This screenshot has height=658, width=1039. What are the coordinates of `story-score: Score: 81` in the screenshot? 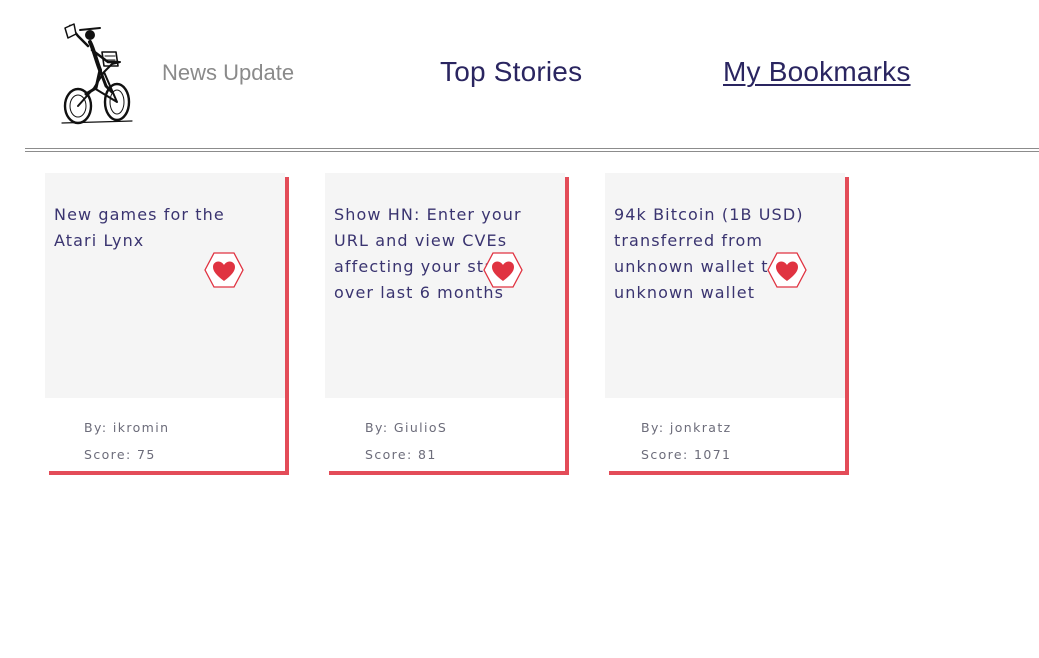 It's located at (401, 454).